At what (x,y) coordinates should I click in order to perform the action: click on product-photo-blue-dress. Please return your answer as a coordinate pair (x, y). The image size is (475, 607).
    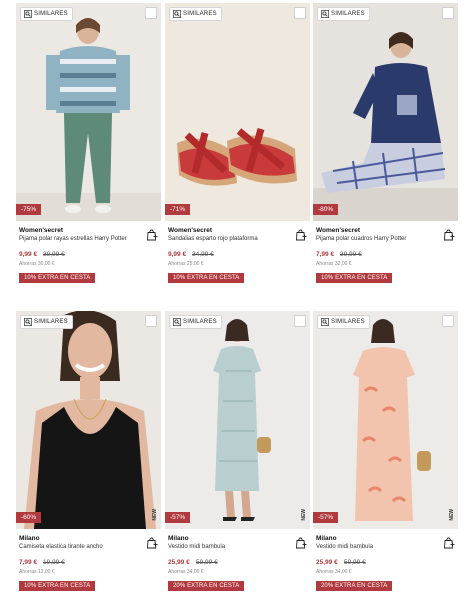
    Looking at the image, I should click on (237, 420).